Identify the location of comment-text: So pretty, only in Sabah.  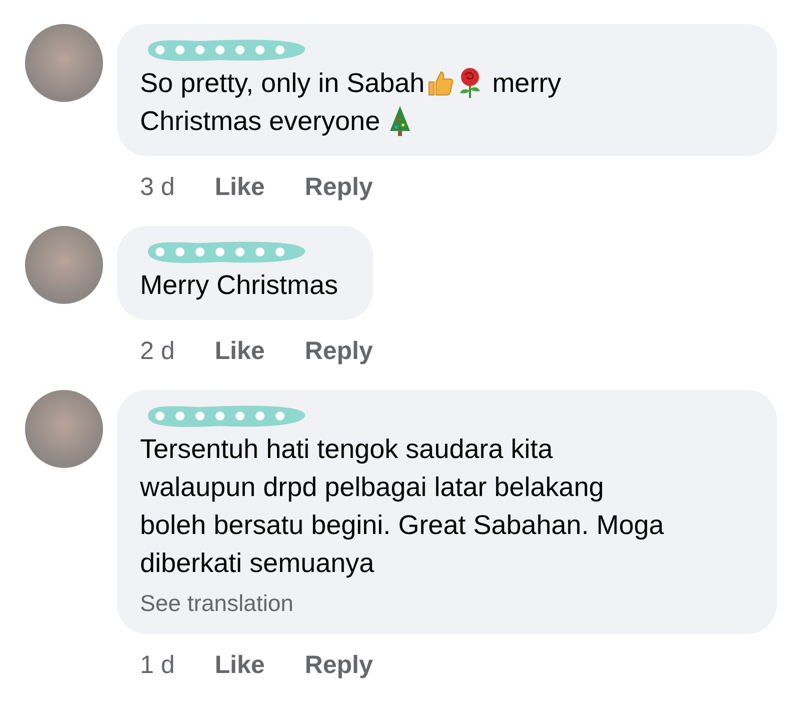
(282, 83).